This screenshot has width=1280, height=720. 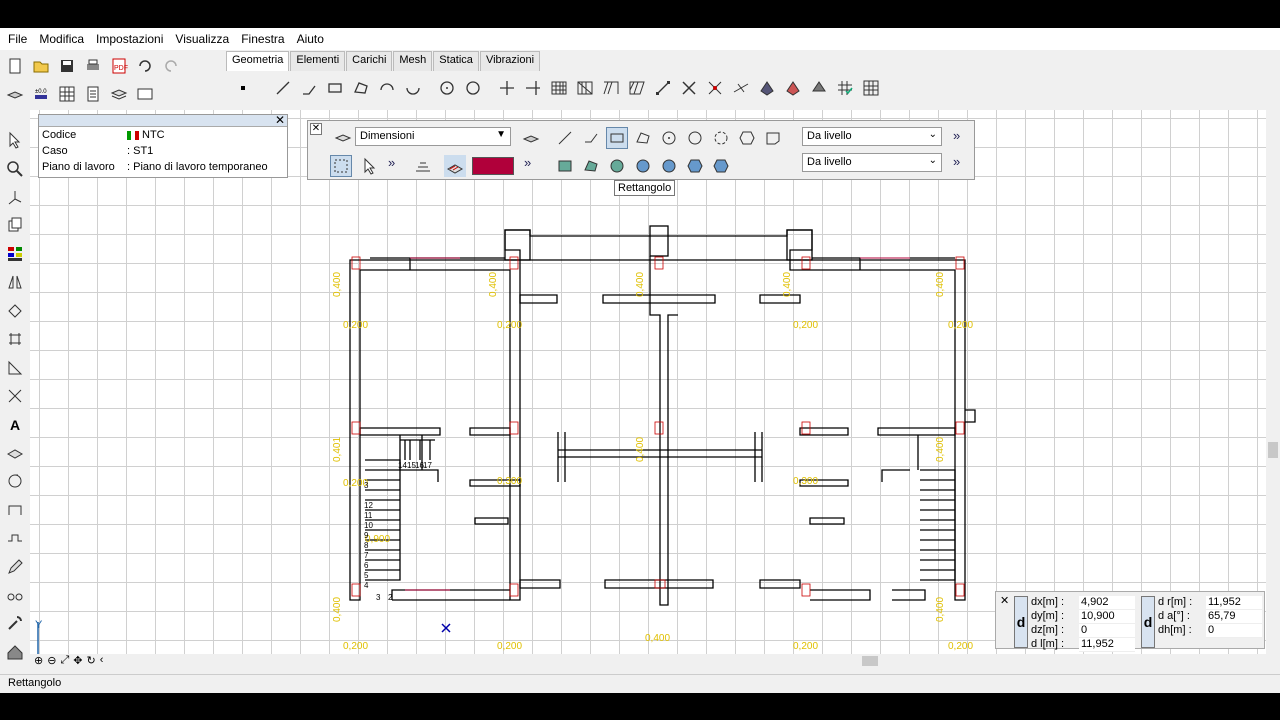 I want to click on copy-icon, so click(x=15, y=225).